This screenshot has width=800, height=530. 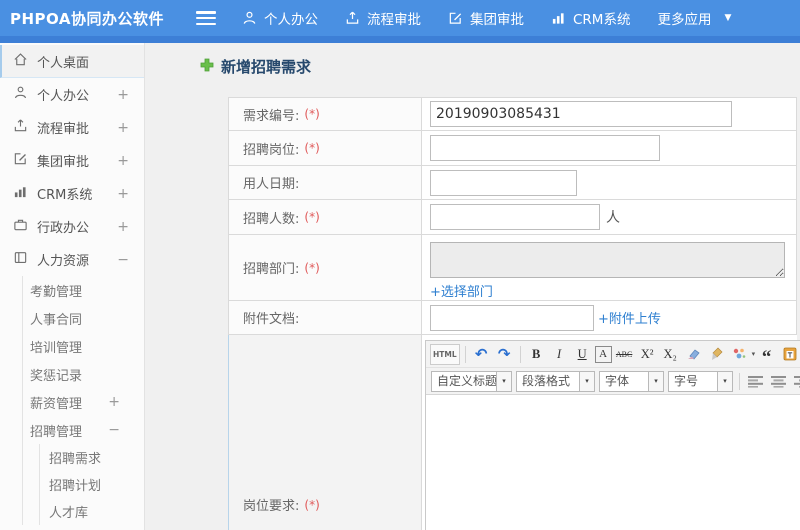 I want to click on paste-word-icon, so click(x=789, y=354).